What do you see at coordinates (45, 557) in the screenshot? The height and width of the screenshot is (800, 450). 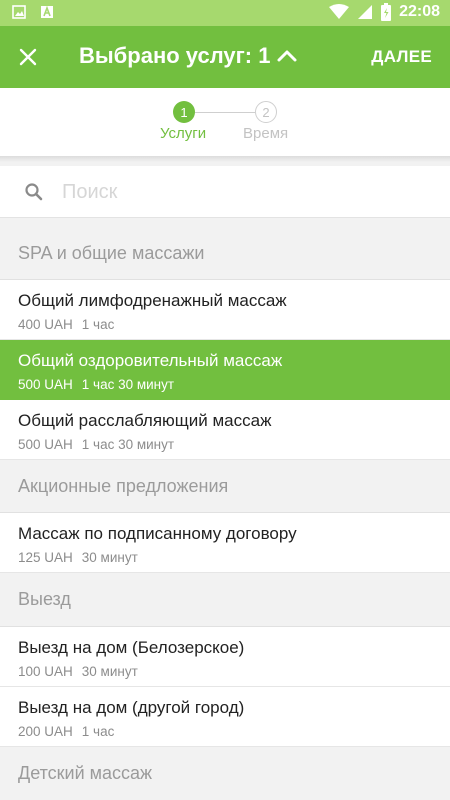 I see `service-price: 125 UAH` at bounding box center [45, 557].